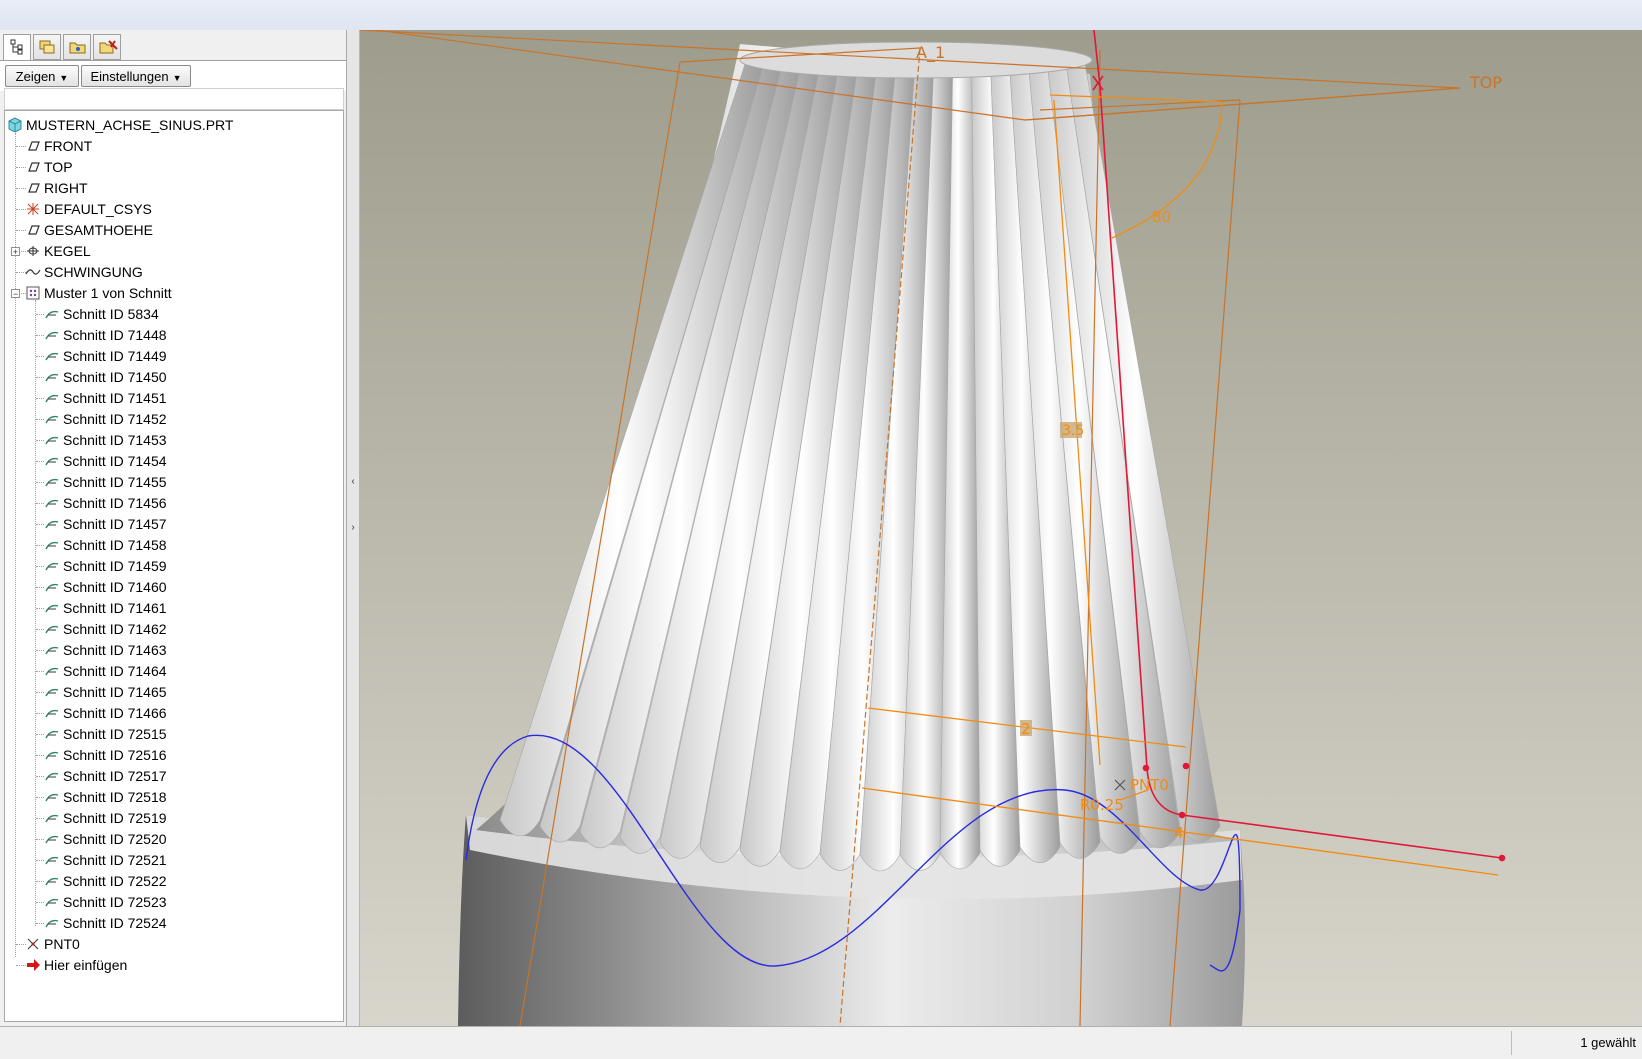 The height and width of the screenshot is (1059, 1642). Describe the element at coordinates (115, 335) in the screenshot. I see `tree-item-label: Schnitt ID 71448` at that location.